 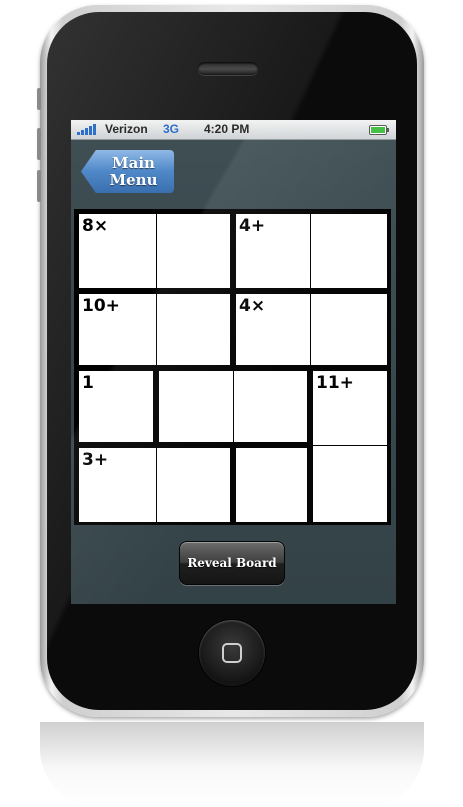 I want to click on board-cell-r2c2, so click(x=270, y=406).